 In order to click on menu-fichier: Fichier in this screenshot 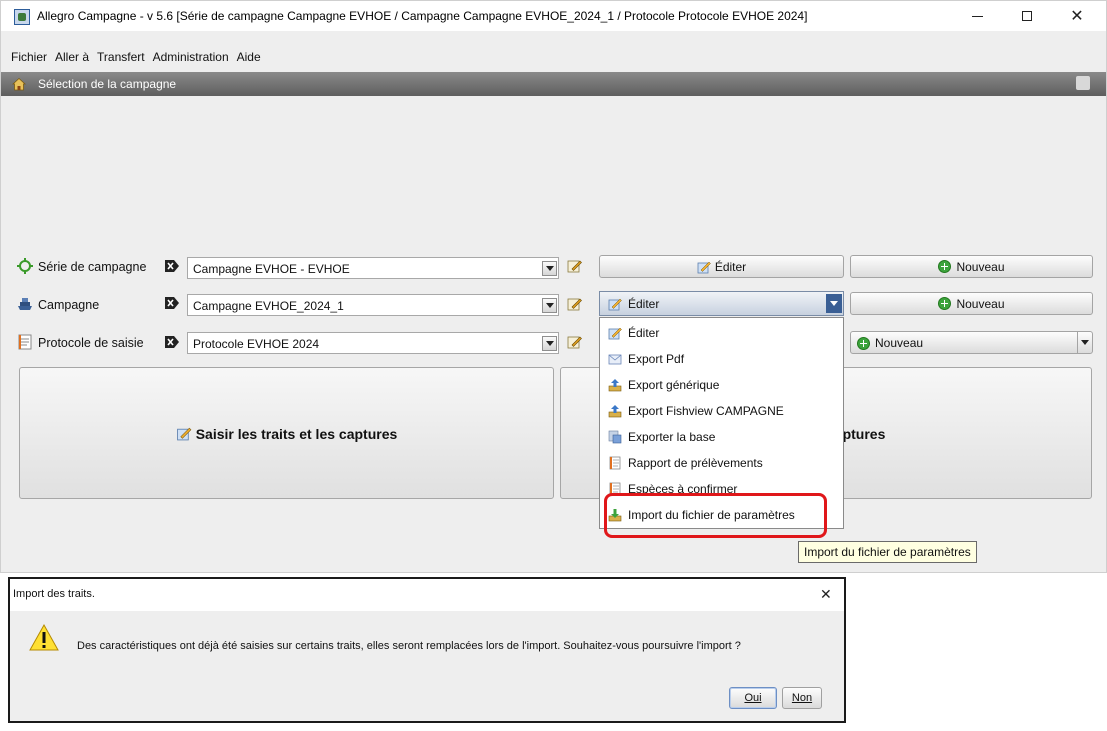, I will do `click(29, 57)`.